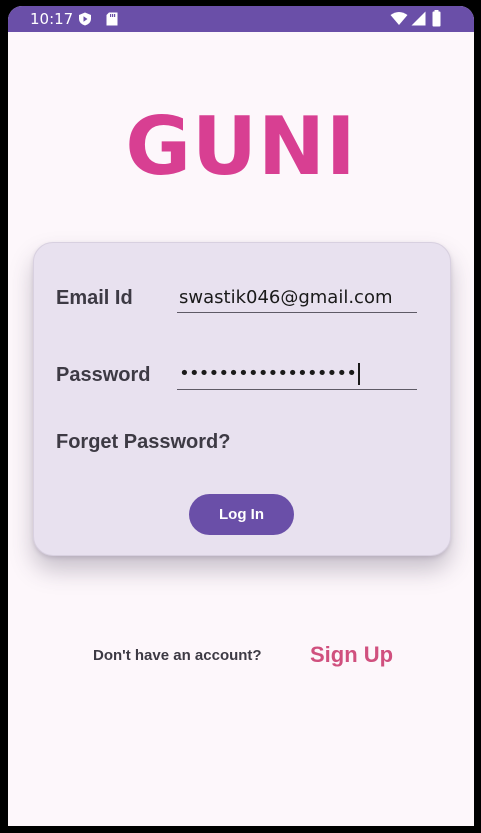 The width and height of the screenshot is (481, 833). I want to click on wifi-icon, so click(399, 21).